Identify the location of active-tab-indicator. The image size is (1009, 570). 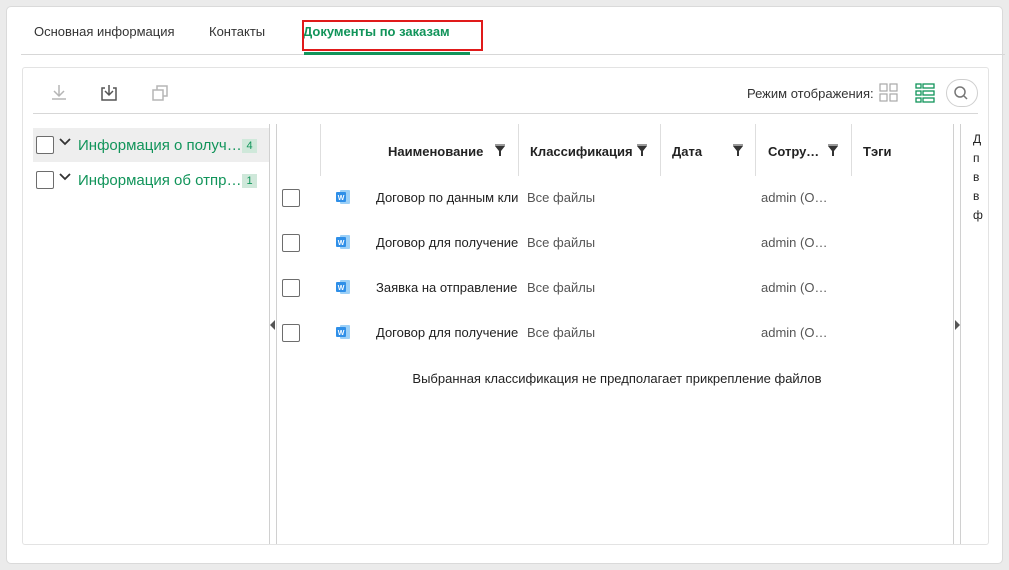
(387, 53).